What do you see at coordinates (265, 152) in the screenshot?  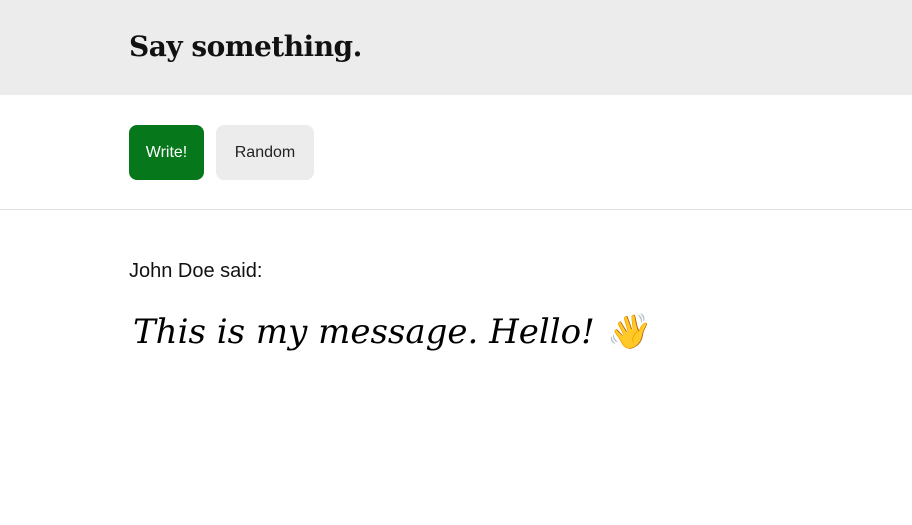 I see `random-button: Random` at bounding box center [265, 152].